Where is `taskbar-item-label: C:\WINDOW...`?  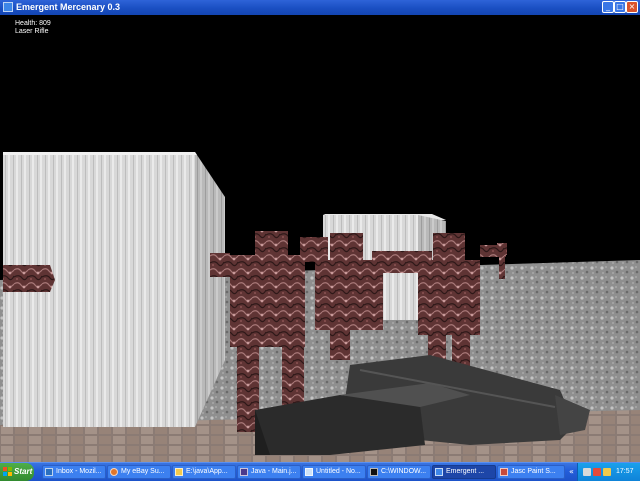 taskbar-item-label: C:\WINDOW... is located at coordinates (404, 471).